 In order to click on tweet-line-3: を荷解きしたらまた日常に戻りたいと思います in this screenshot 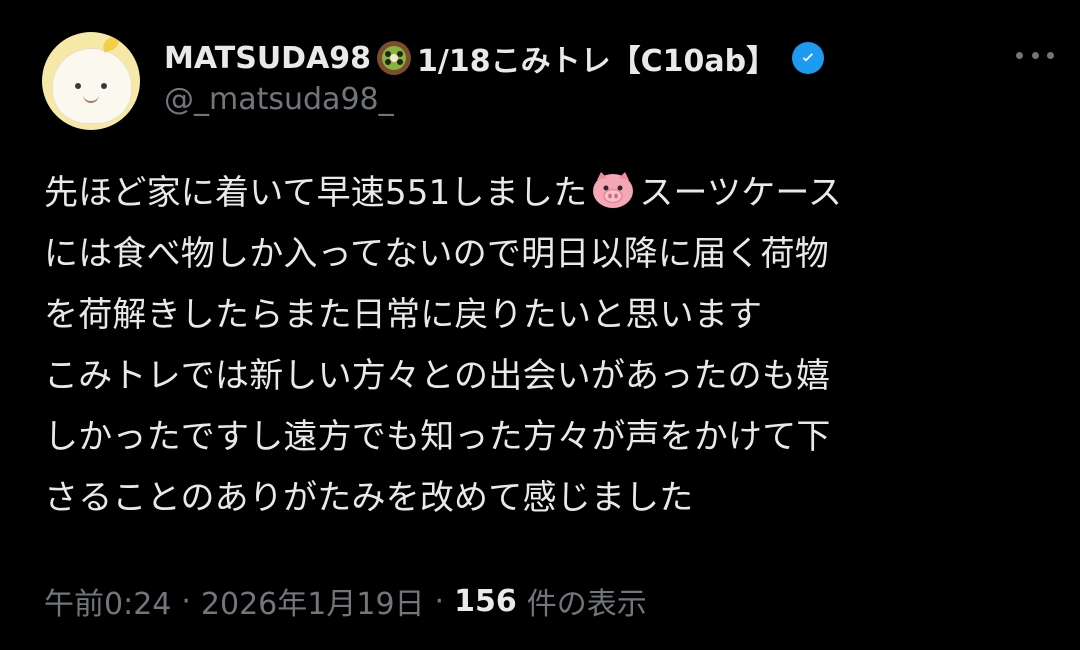, I will do `click(403, 315)`.